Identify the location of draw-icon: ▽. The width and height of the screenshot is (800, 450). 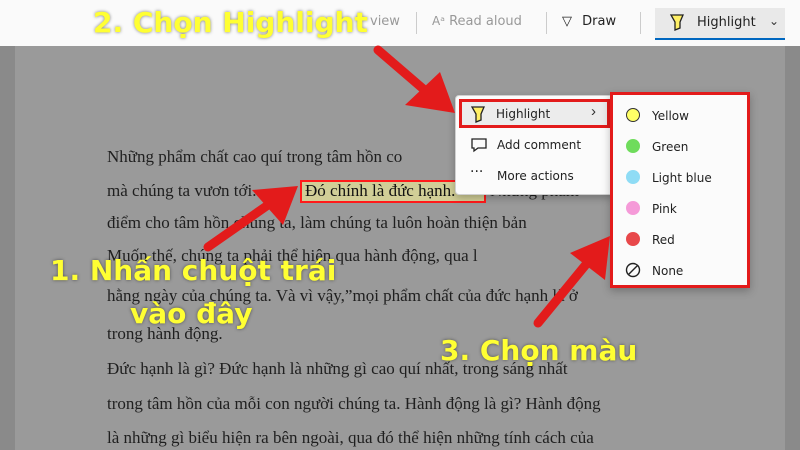
(567, 21).